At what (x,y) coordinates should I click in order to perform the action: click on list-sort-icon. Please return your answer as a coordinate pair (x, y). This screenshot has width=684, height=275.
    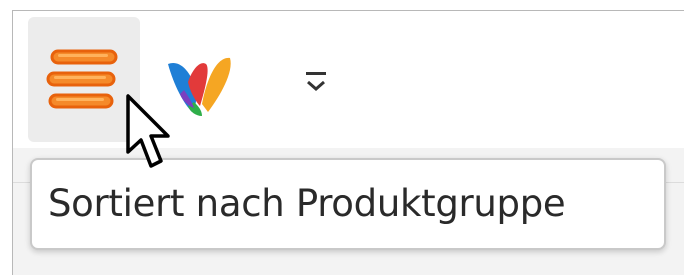
    Looking at the image, I should click on (82, 79).